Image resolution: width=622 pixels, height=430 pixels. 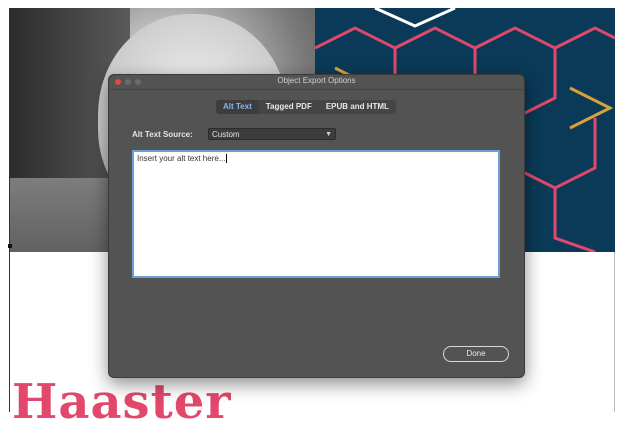 What do you see at coordinates (357, 107) in the screenshot?
I see `tab-epub-and-html: EPUB and HTML` at bounding box center [357, 107].